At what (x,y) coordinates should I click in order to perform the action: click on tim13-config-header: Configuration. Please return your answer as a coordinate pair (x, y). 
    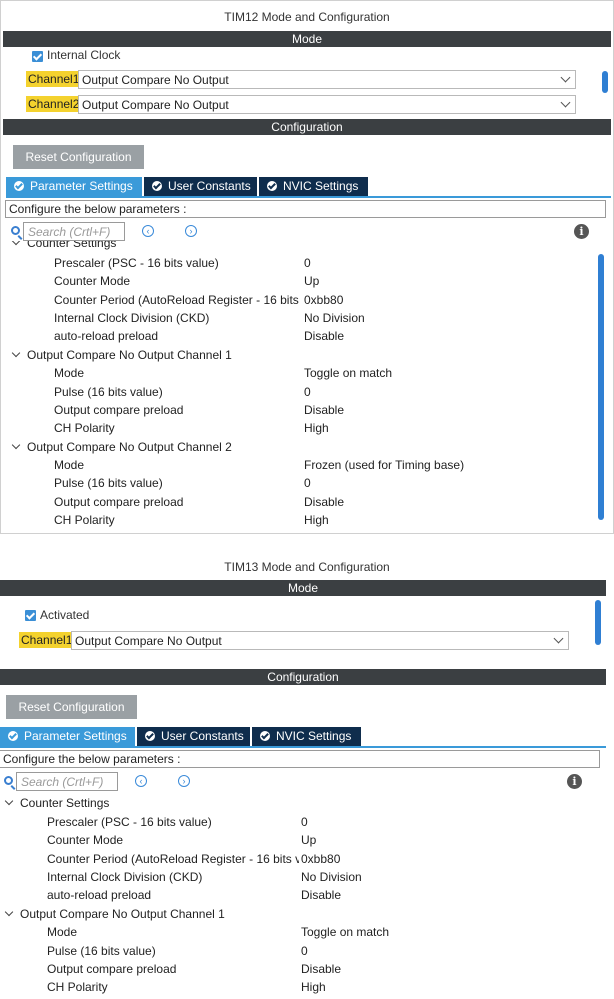
    Looking at the image, I should click on (303, 677).